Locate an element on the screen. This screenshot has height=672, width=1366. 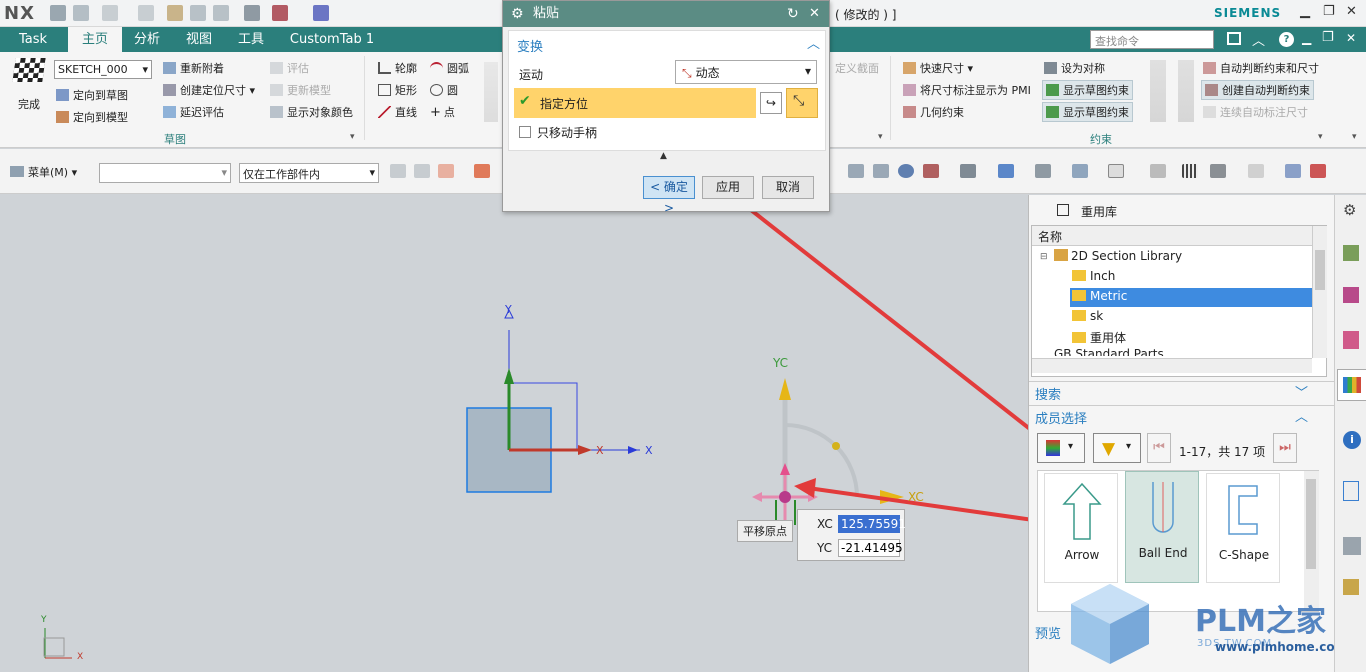
search-icon: ⌕ is located at coordinates (1201, 38).